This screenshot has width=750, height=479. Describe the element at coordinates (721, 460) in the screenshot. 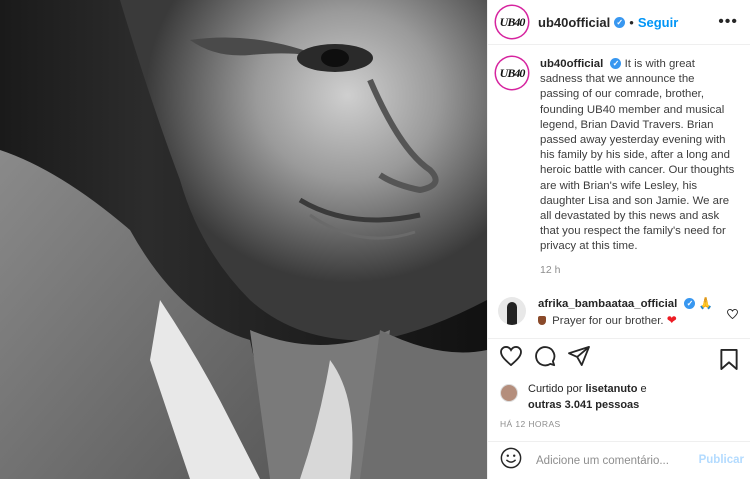

I see `publish-button: Publicar` at that location.